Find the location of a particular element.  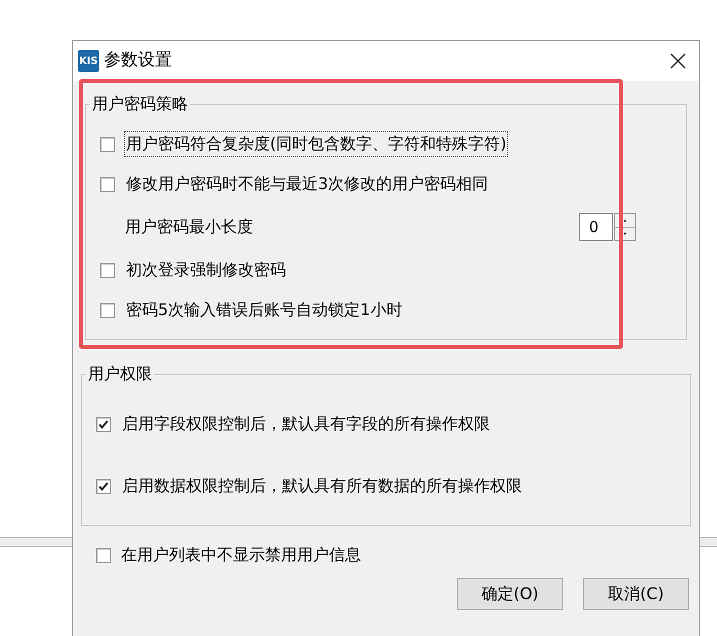

checkbox-label: 用户密码符合复杂度(同时包含数字、字符和特殊字符) is located at coordinates (316, 144).